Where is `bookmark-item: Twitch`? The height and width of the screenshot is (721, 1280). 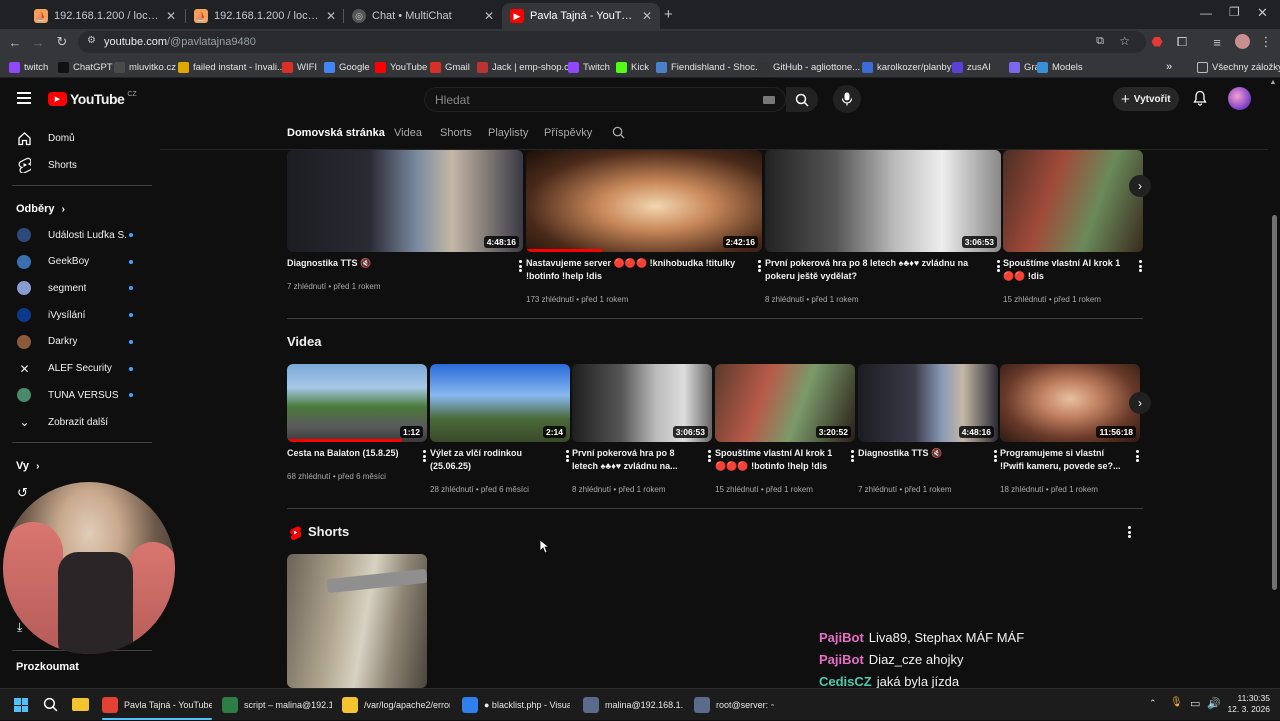
bookmark-item: Twitch is located at coordinates (589, 67).